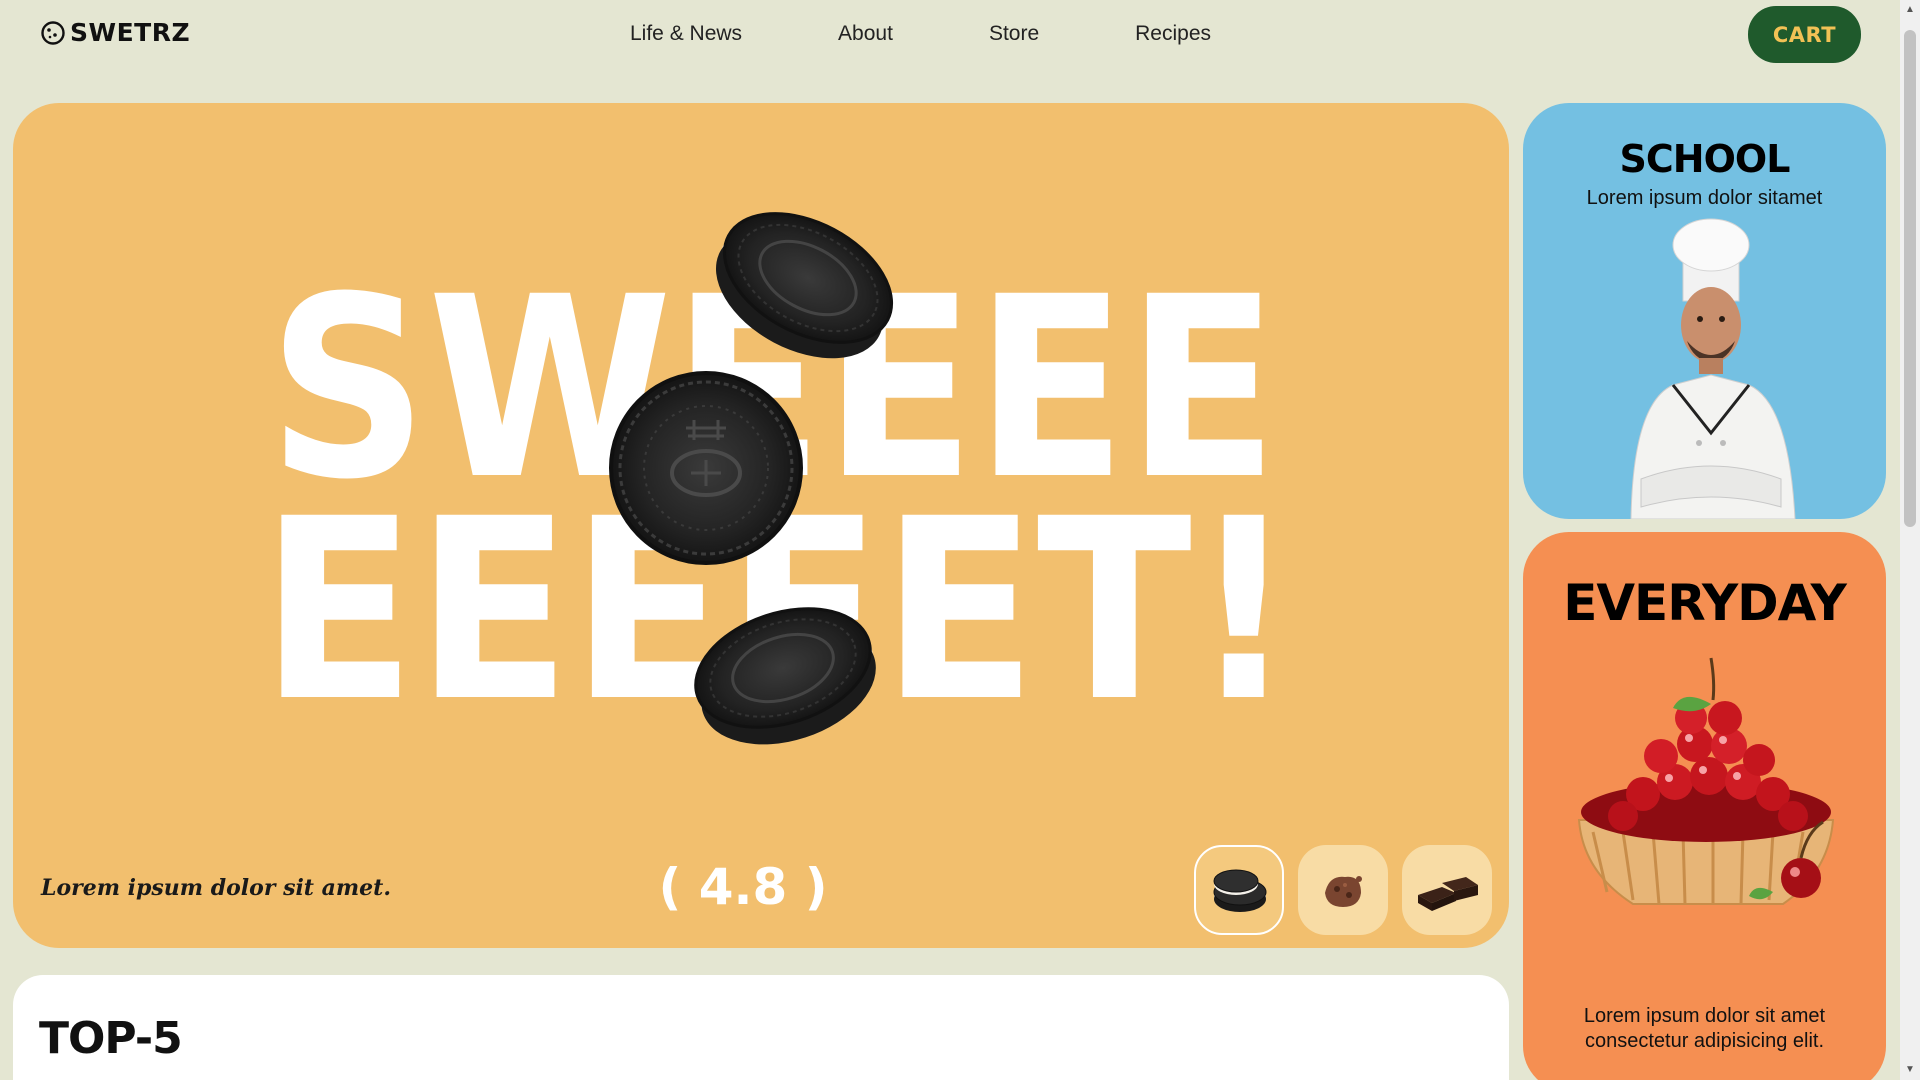 The width and height of the screenshot is (1920, 1080). What do you see at coordinates (706, 468) in the screenshot?
I see `oreo-cookie-middle` at bounding box center [706, 468].